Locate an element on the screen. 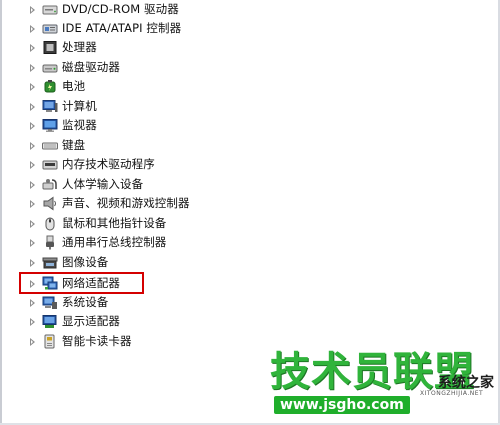 Image resolution: width=500 pixels, height=425 pixels. device-category-monitor: 监视器 is located at coordinates (150, 125).